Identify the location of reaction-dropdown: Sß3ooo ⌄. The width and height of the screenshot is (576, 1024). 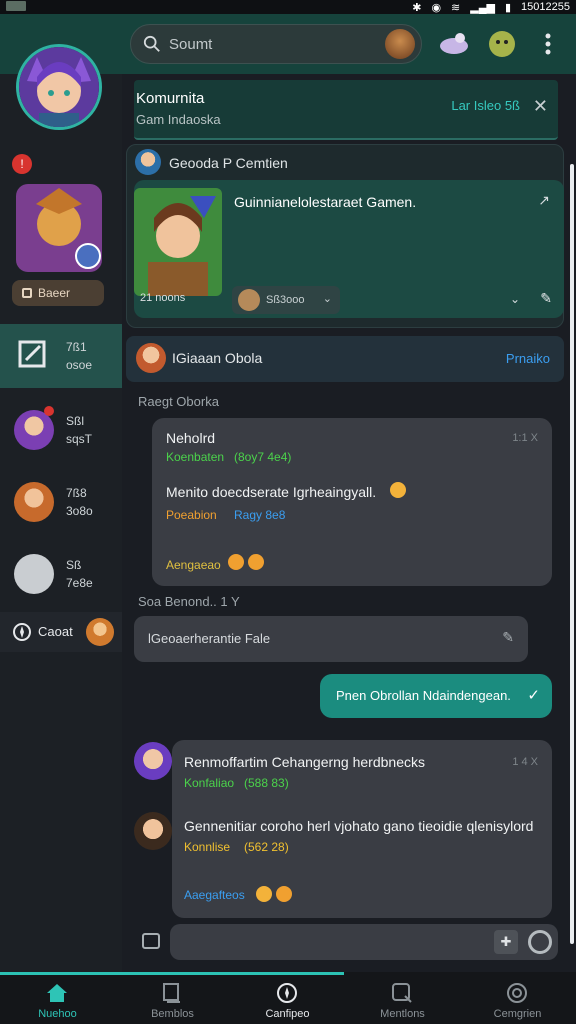
(286, 300).